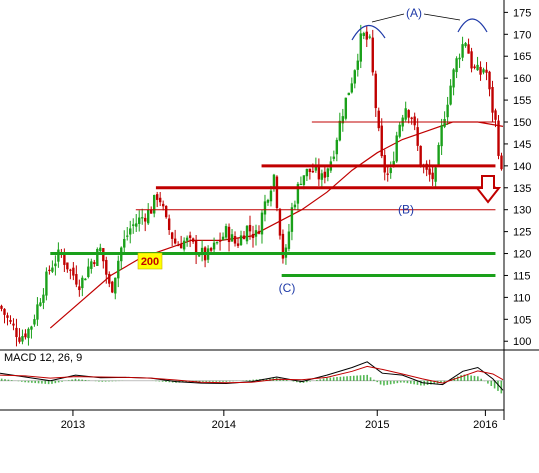  I want to click on x-tick-label: 2015, so click(377, 425).